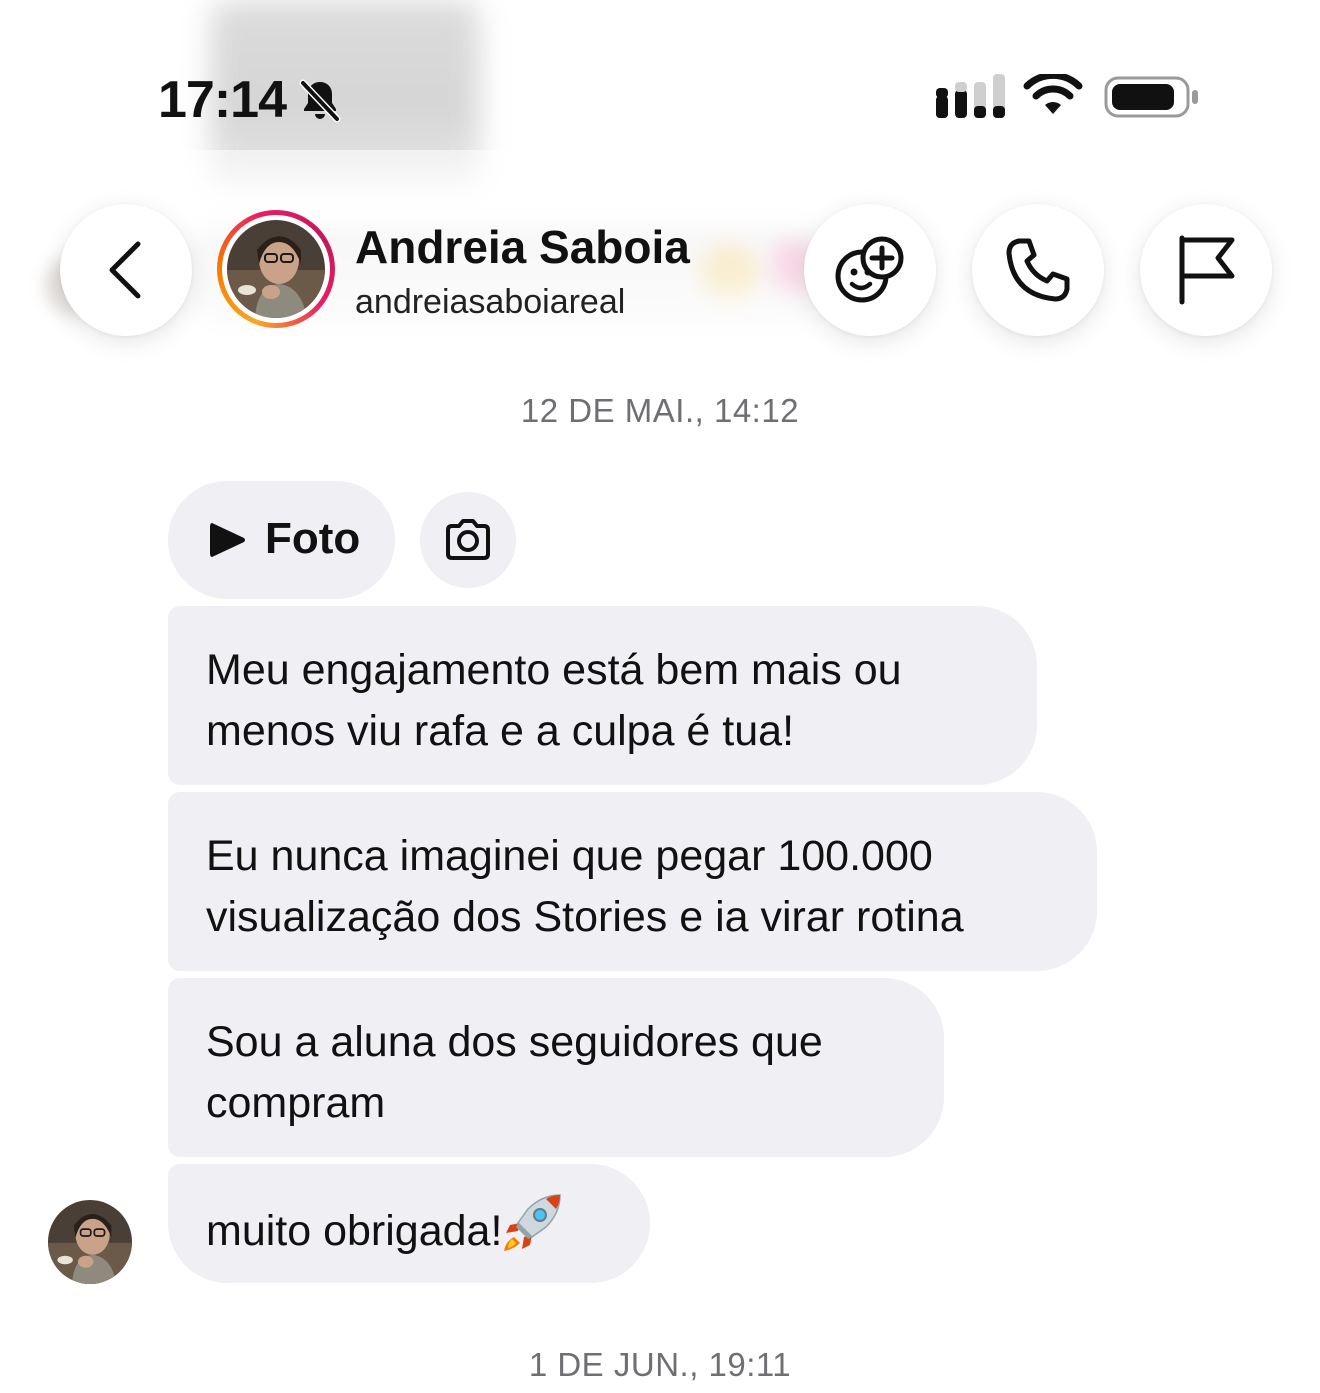 The width and height of the screenshot is (1320, 1393). What do you see at coordinates (554, 670) in the screenshot?
I see `message-text: Meu engajamento está bem mais ou` at bounding box center [554, 670].